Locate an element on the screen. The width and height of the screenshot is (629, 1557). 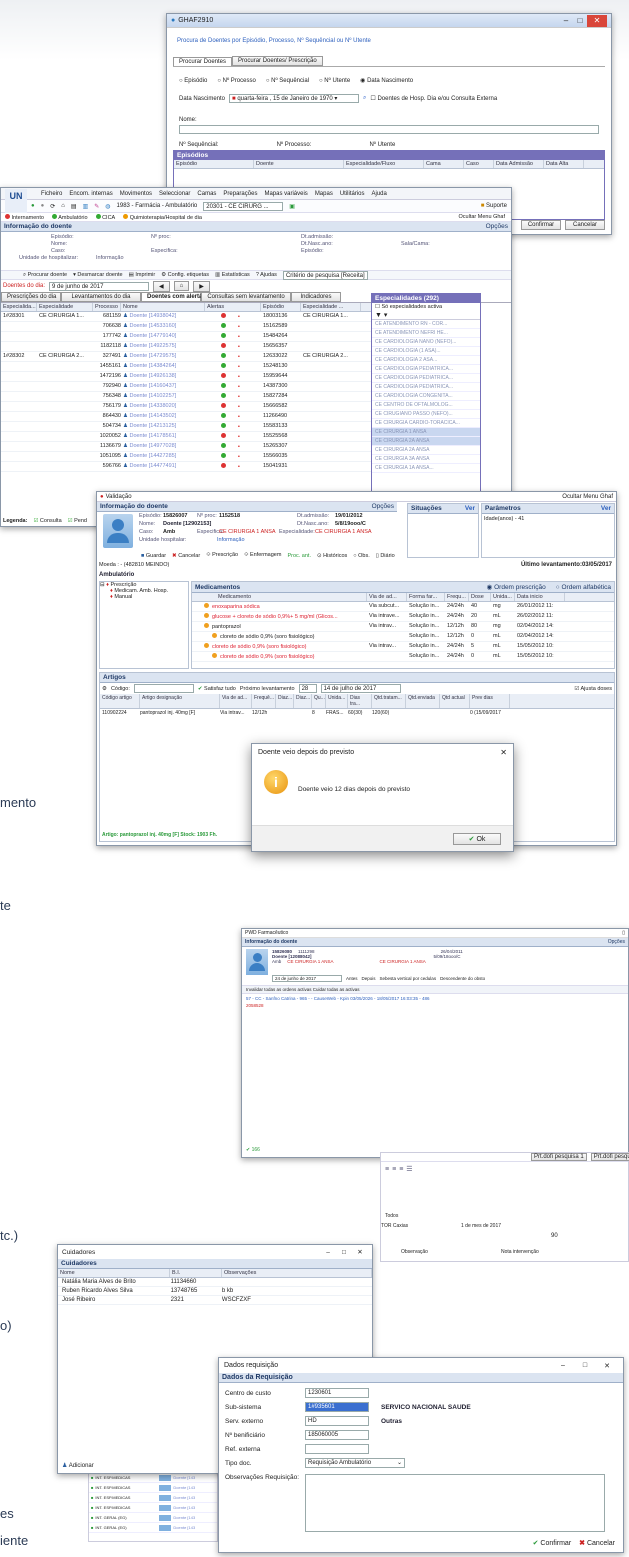
menu-item: Camas is located at coordinates (206, 194).